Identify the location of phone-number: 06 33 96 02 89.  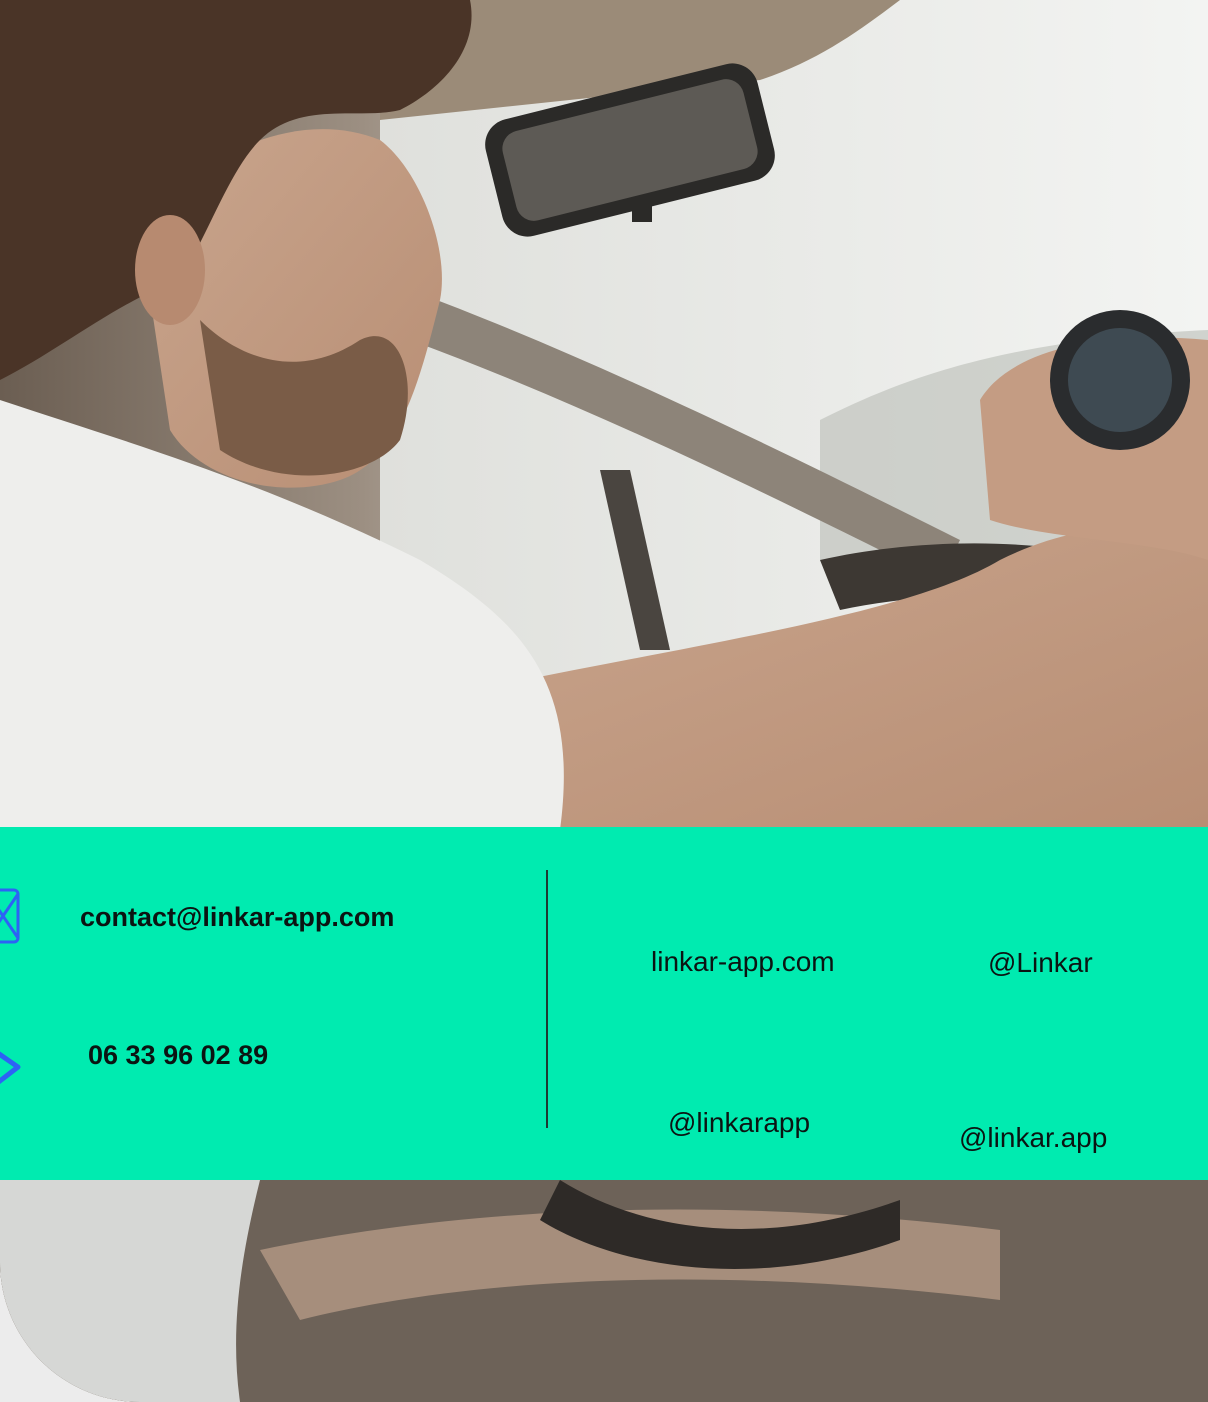
(178, 1055).